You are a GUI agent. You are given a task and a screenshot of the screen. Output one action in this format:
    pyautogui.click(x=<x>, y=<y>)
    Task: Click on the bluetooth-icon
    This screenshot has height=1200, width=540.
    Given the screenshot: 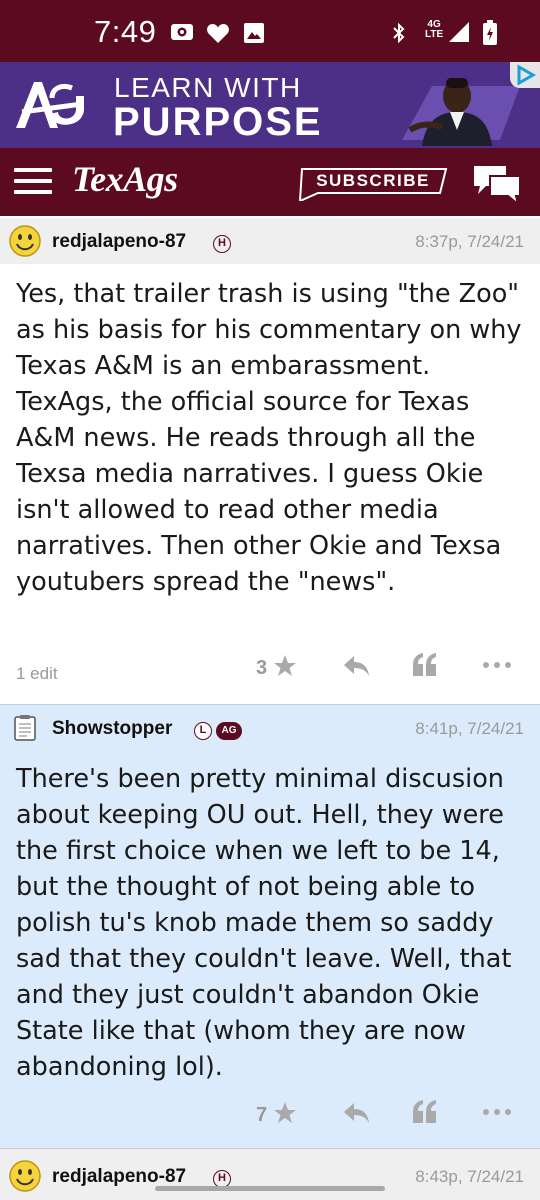 What is the action you would take?
    pyautogui.click(x=399, y=33)
    